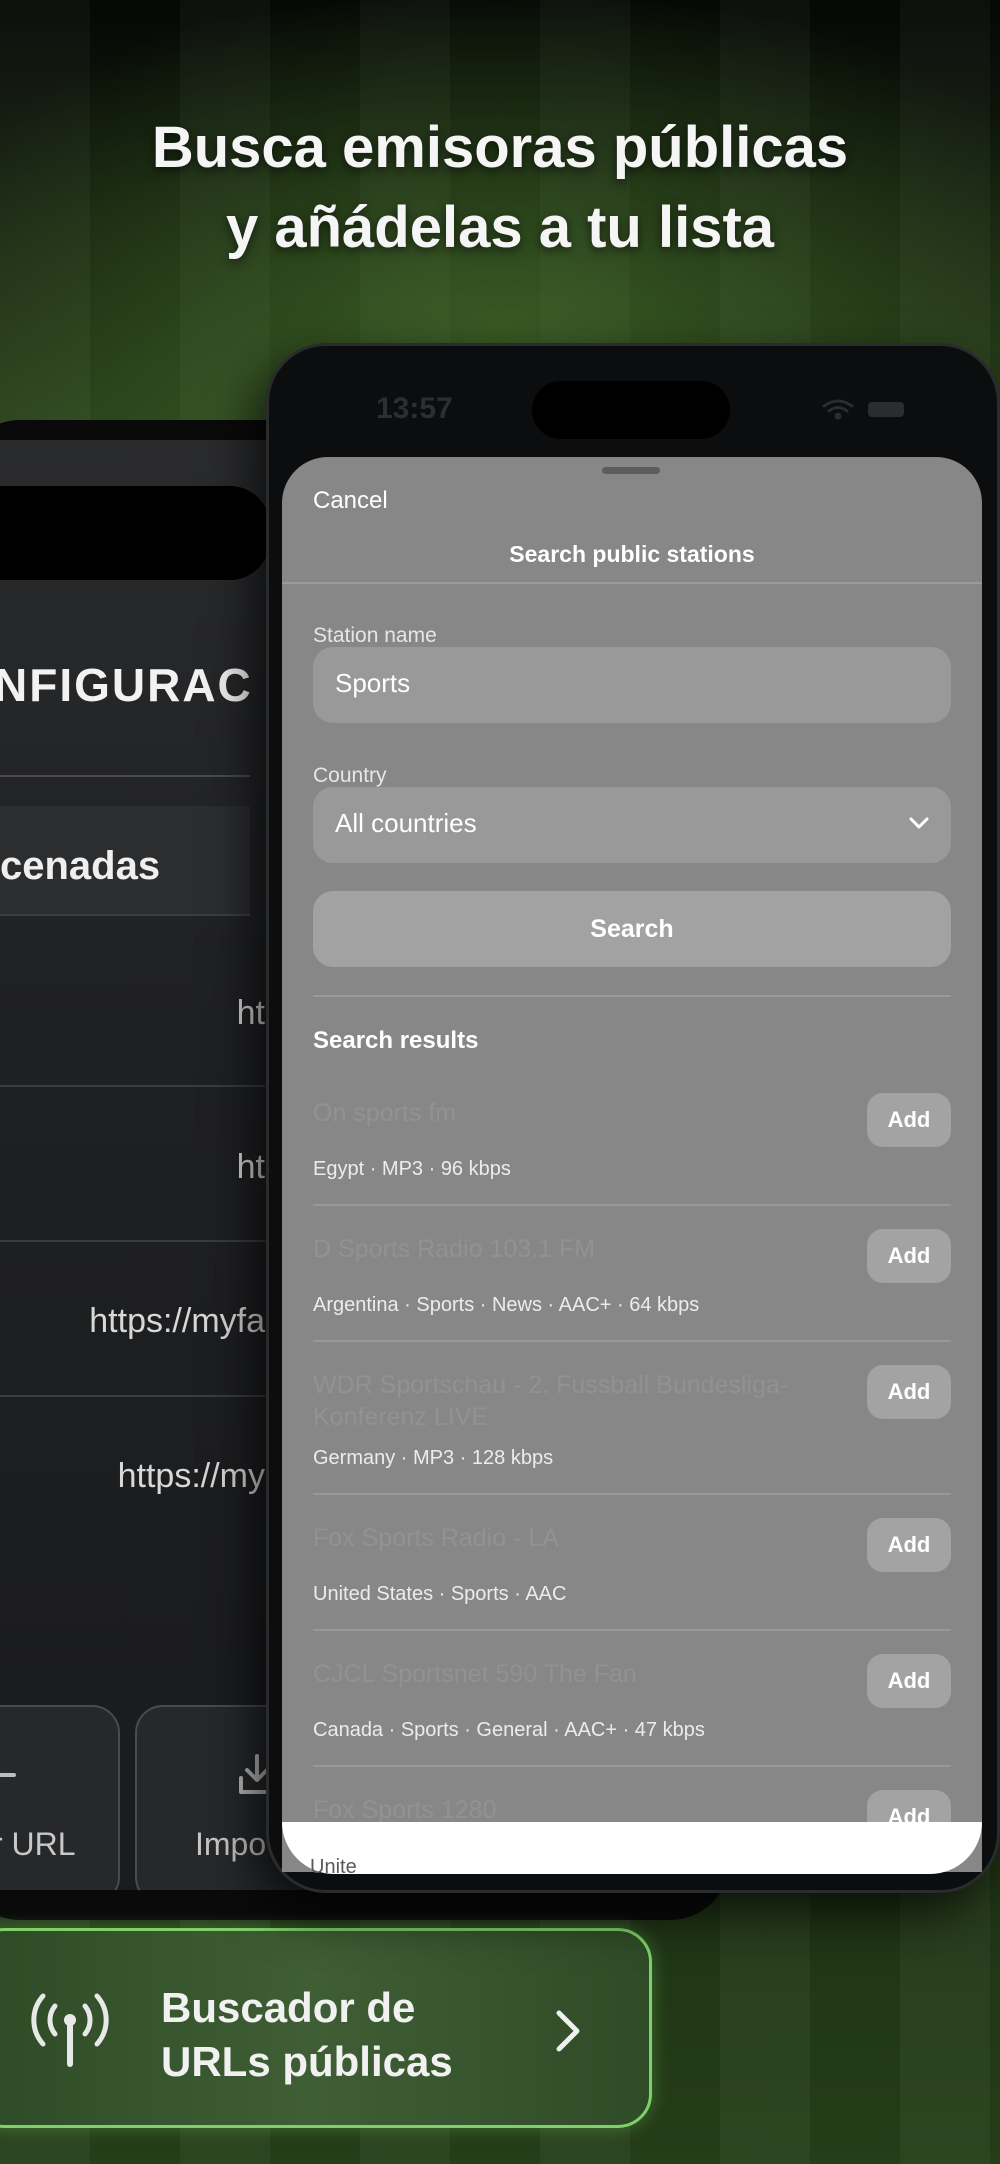 The height and width of the screenshot is (2164, 1000). What do you see at coordinates (80, 866) in the screenshot?
I see `saved-section-label: cenadas` at bounding box center [80, 866].